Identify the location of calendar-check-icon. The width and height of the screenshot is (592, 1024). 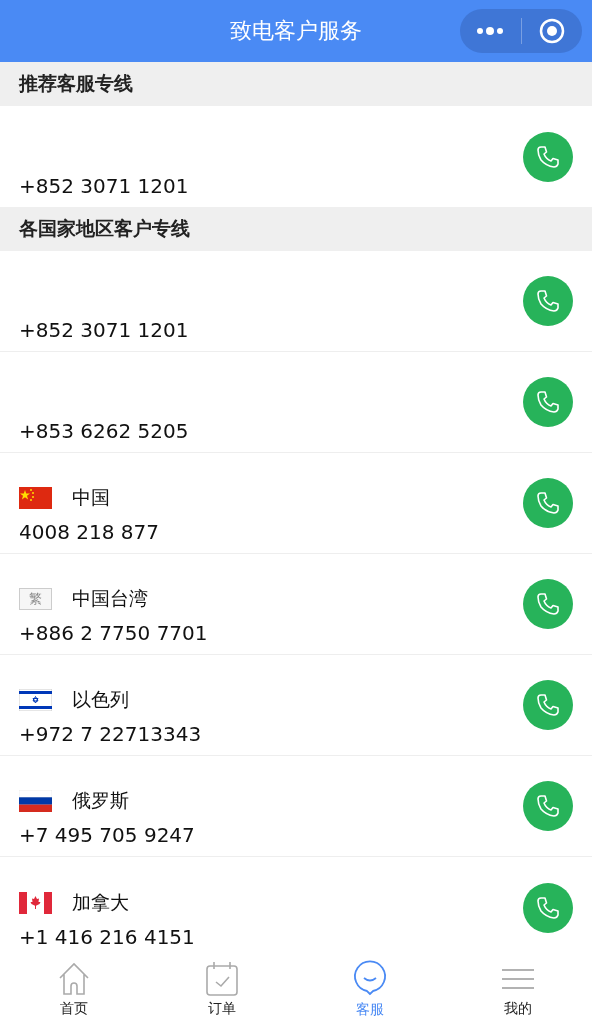
(222, 978).